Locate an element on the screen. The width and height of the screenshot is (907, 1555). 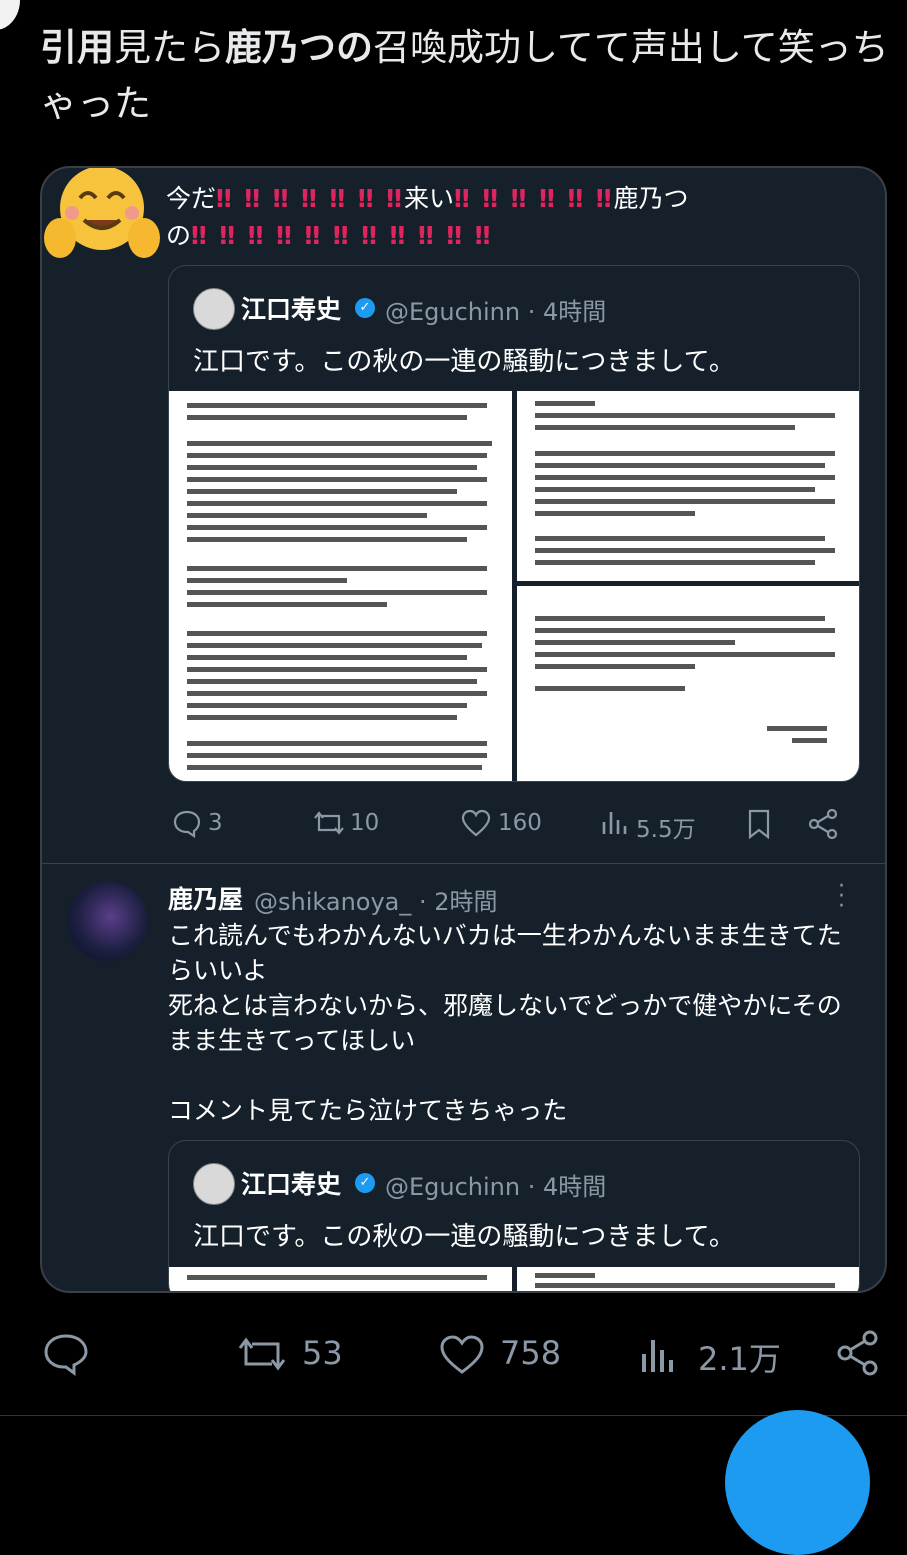
like-count: 160 is located at coordinates (520, 823).